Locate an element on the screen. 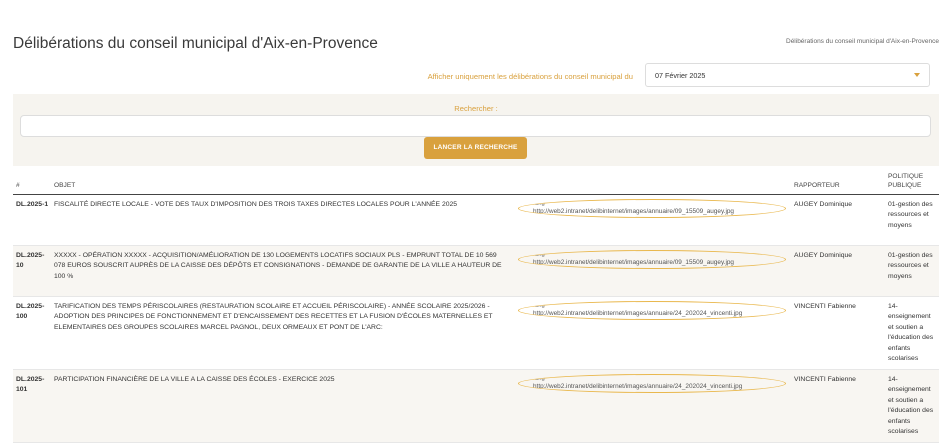  table-header: # OBJET RAPPORTEUR POLITIQUE PUBLIQUE is located at coordinates (476, 182).